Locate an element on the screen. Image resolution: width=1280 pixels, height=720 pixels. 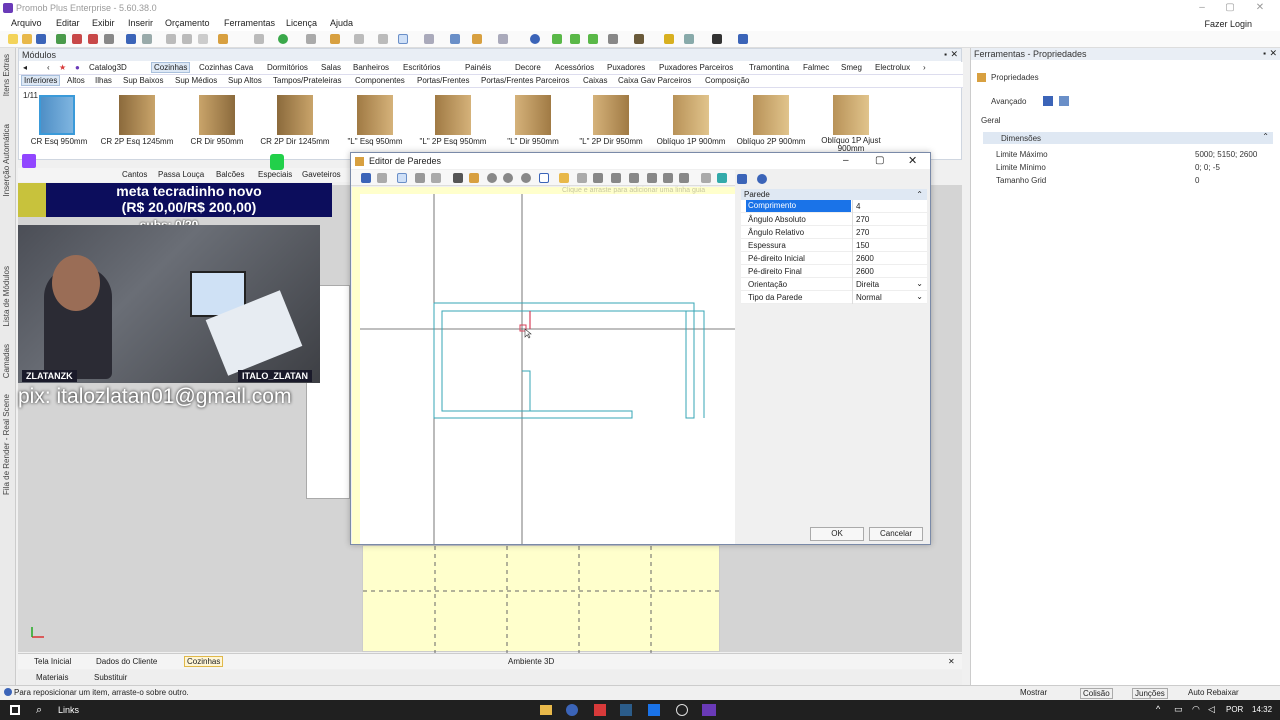
cancel-button: Cancelar is located at coordinates (896, 534).